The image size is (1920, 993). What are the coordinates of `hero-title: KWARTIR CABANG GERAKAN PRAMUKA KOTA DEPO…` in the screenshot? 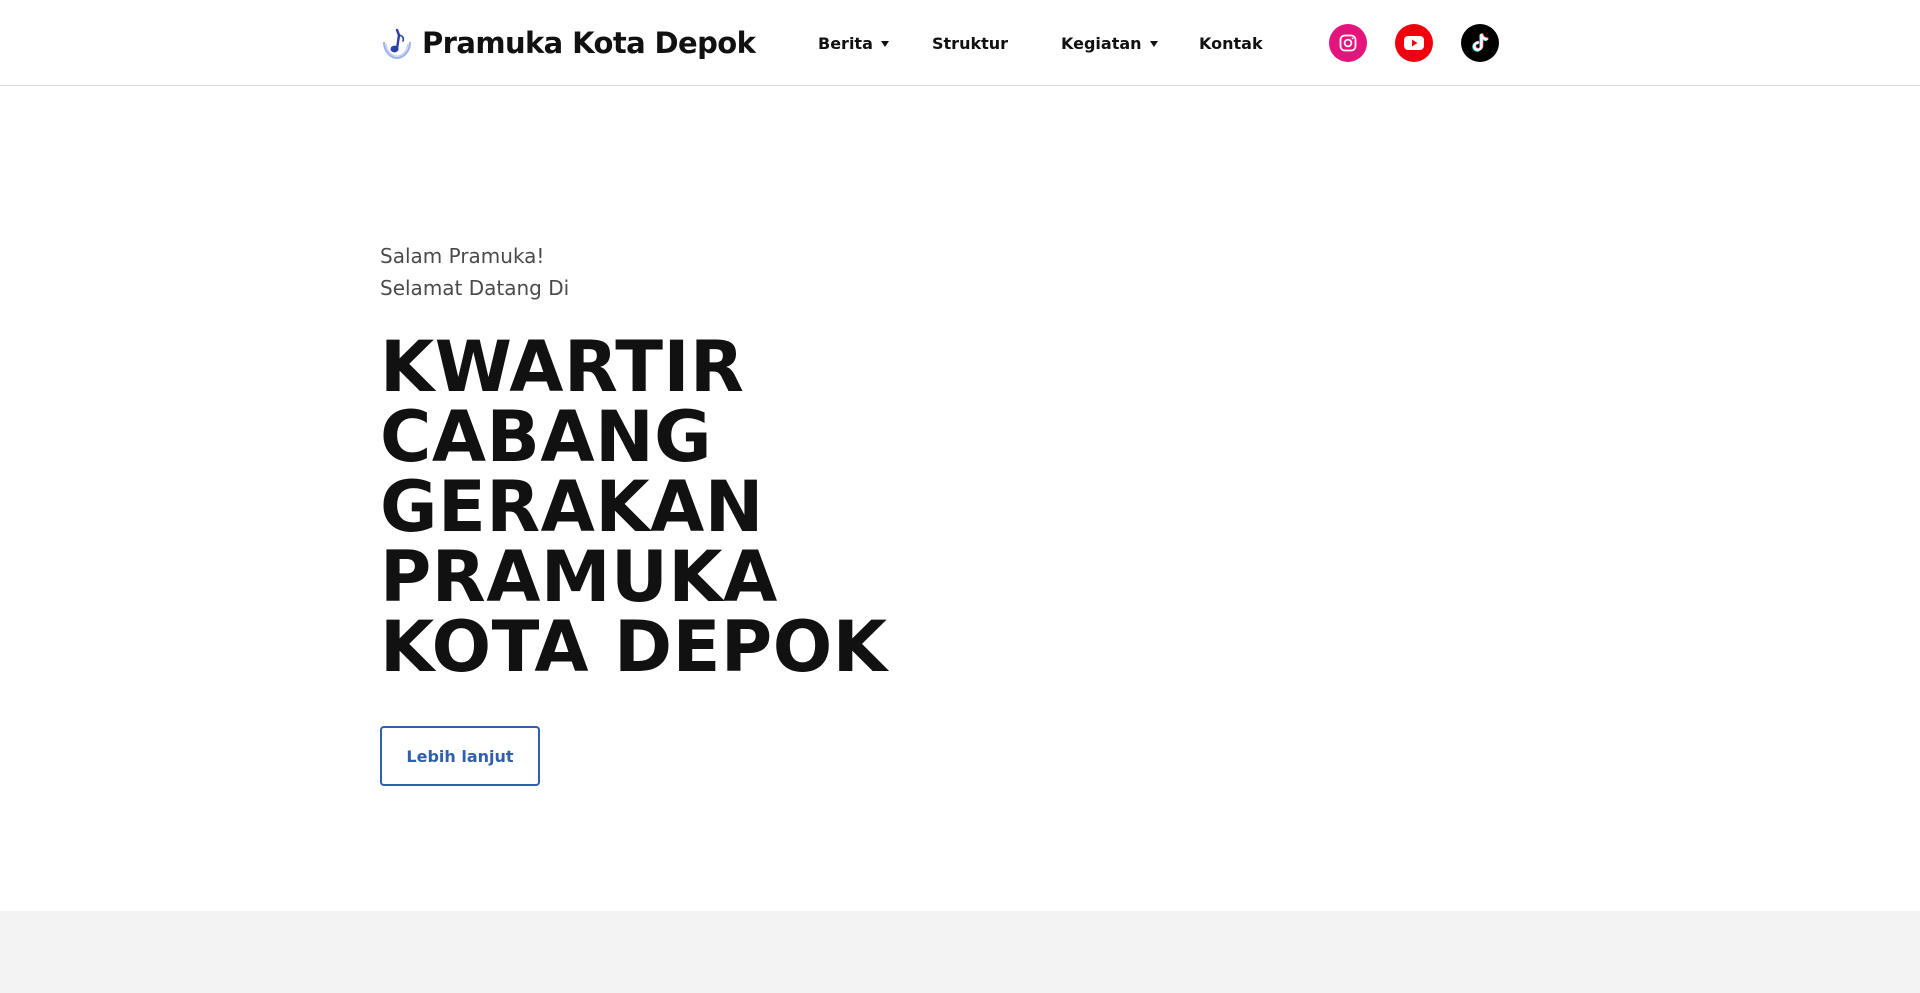 It's located at (633, 507).